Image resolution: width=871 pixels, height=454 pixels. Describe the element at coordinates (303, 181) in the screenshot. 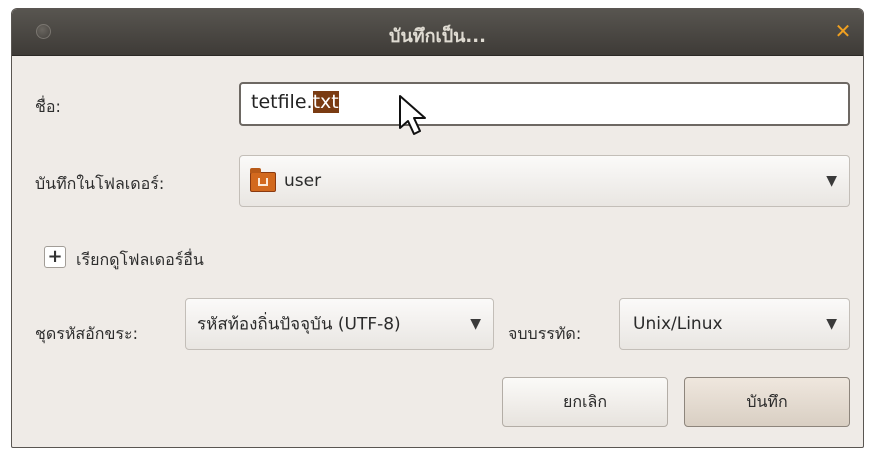

I see `save-folder-value: user` at that location.